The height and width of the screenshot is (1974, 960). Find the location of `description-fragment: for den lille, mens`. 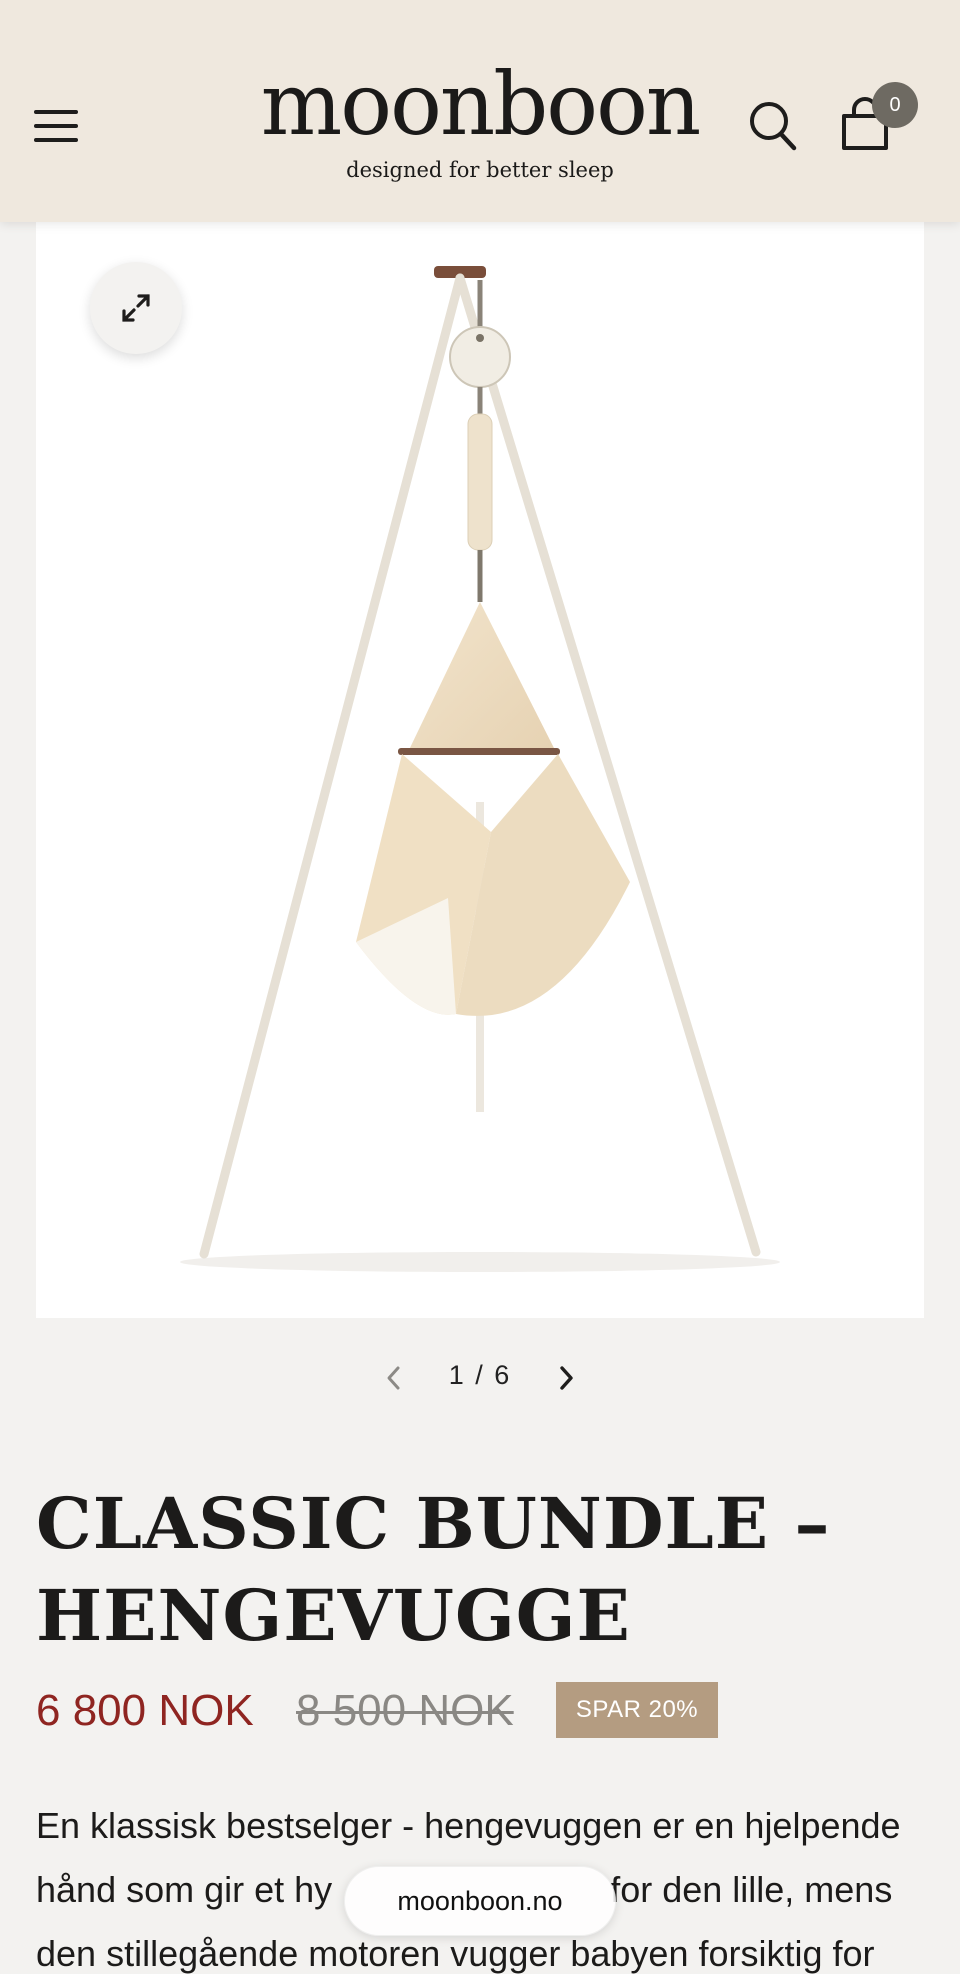

description-fragment: for den lille, mens is located at coordinates (751, 1889).